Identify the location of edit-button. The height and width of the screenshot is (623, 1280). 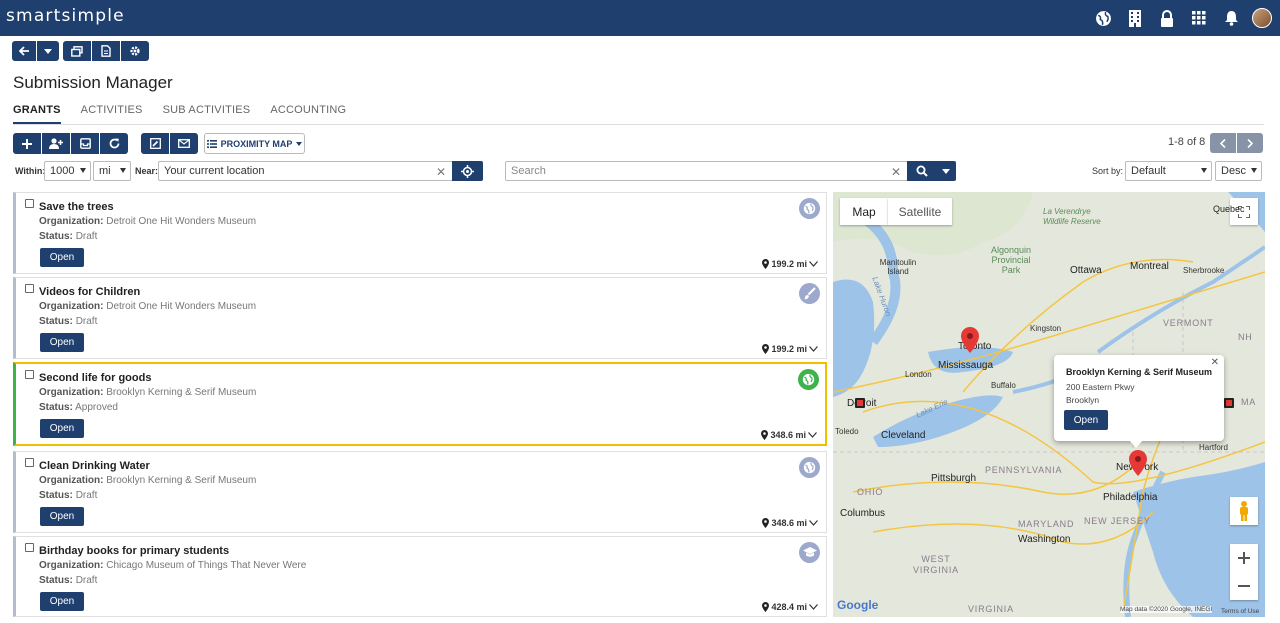
(155, 143).